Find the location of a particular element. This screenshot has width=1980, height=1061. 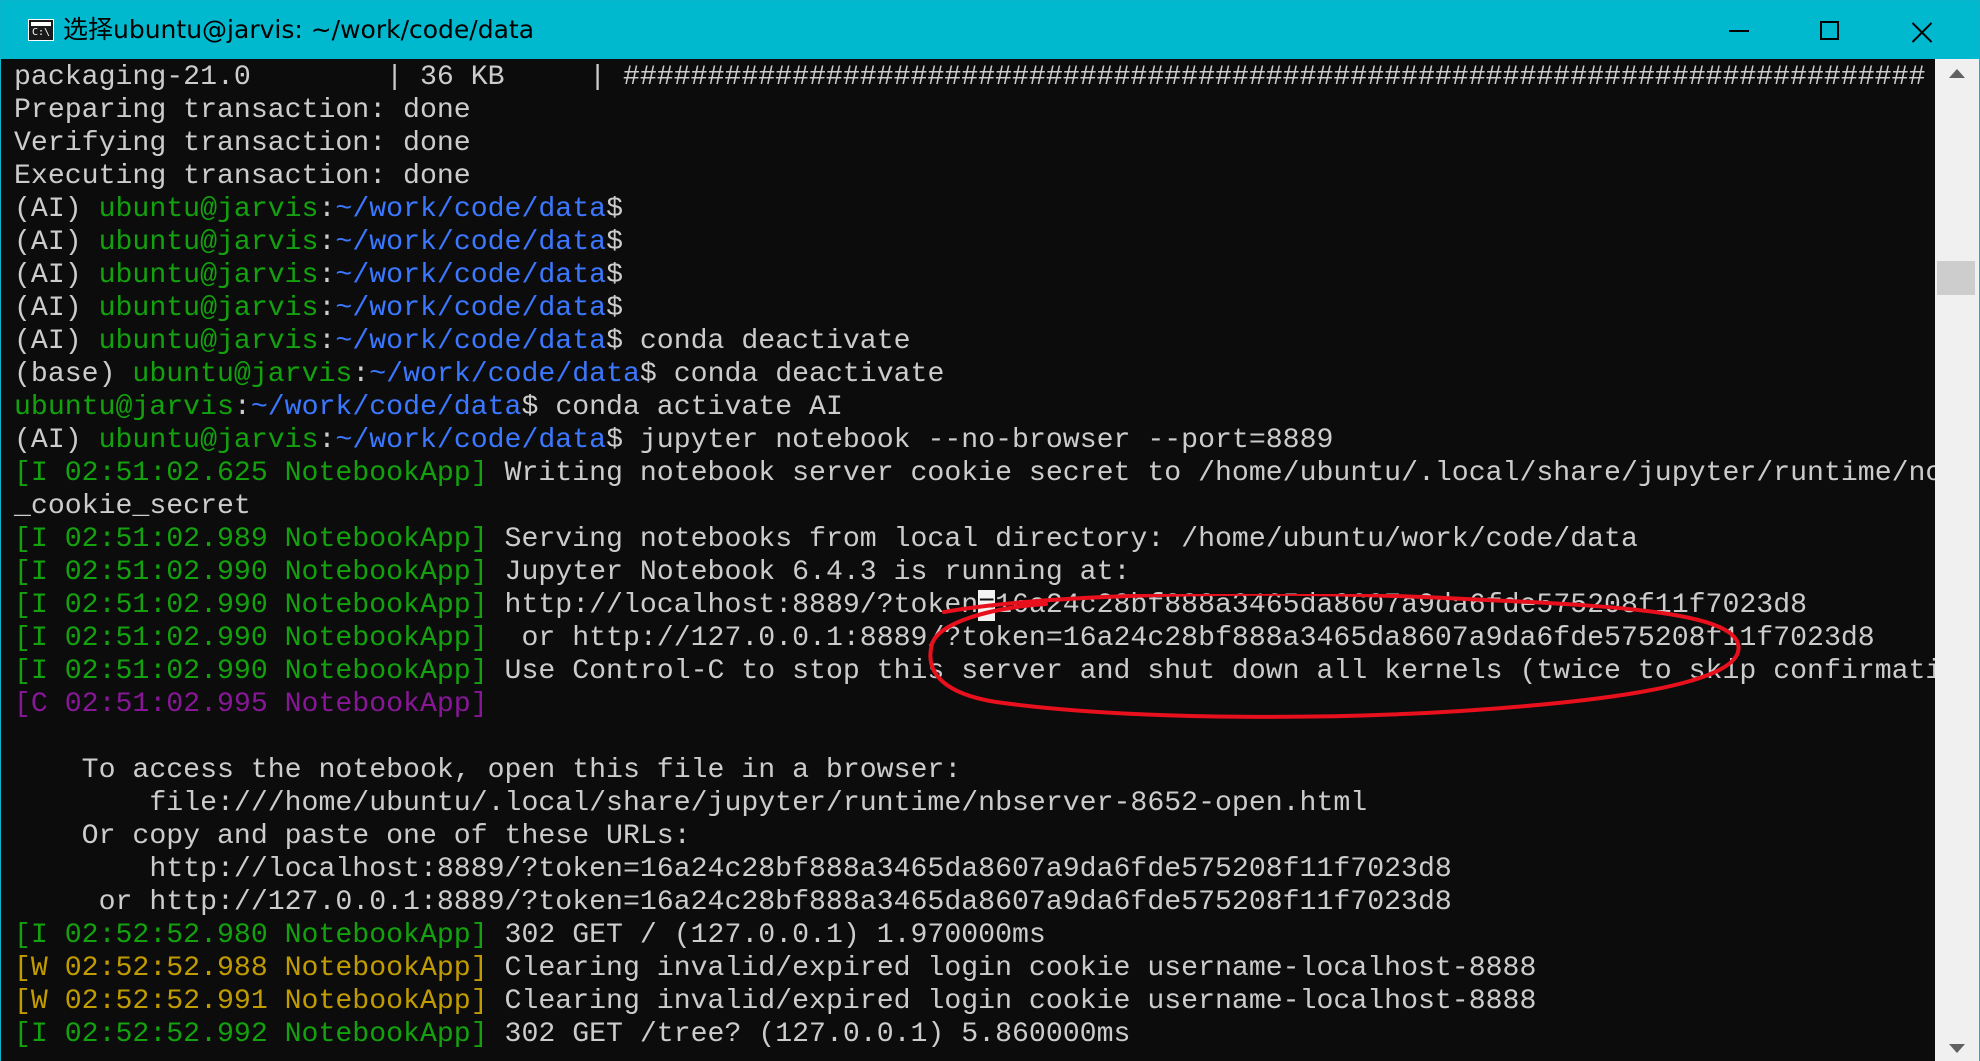

console-app-icon-label: C:\ is located at coordinates (41, 32).